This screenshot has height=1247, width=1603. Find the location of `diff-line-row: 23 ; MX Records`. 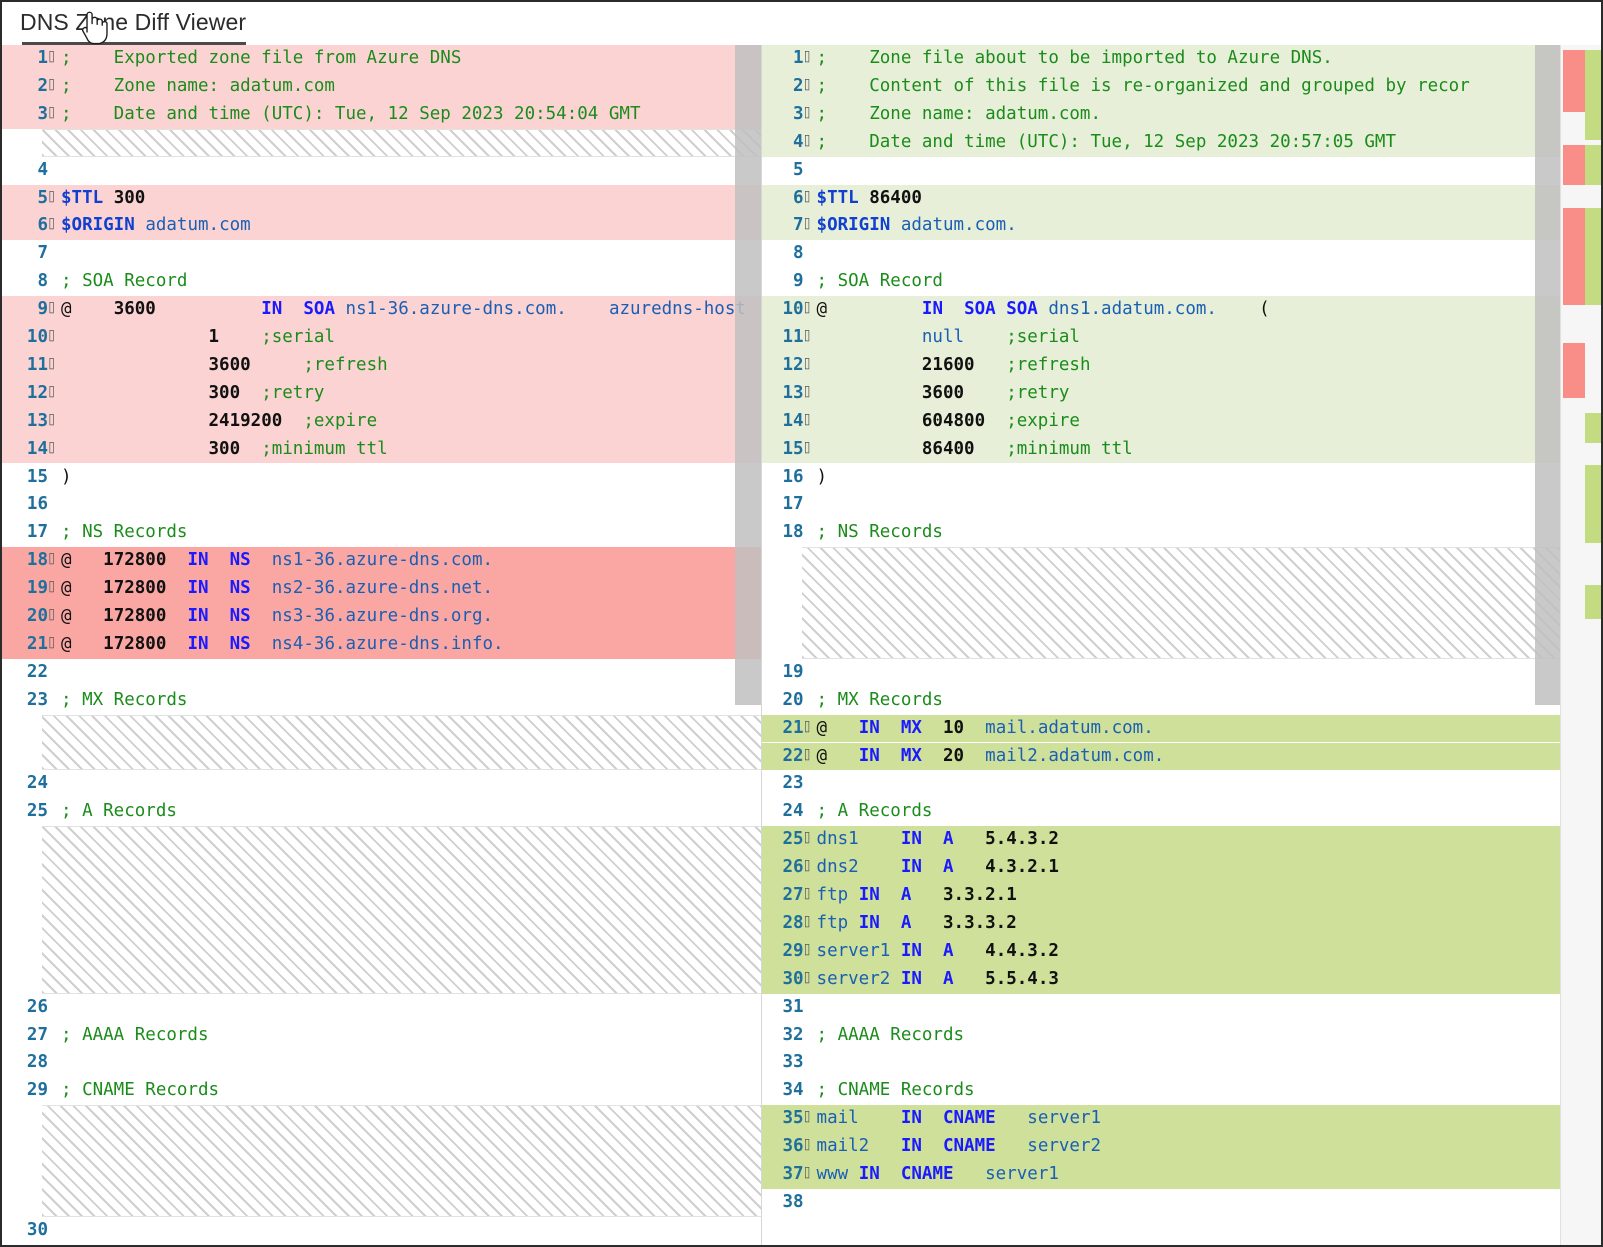

diff-line-row: 23 ; MX Records is located at coordinates (381, 701).